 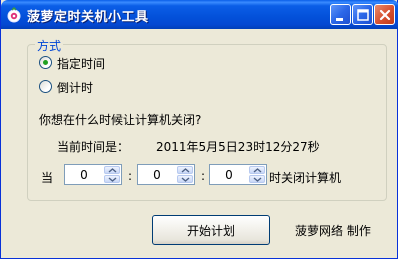 What do you see at coordinates (229, 175) in the screenshot?
I see `second-spinner-value: 0` at bounding box center [229, 175].